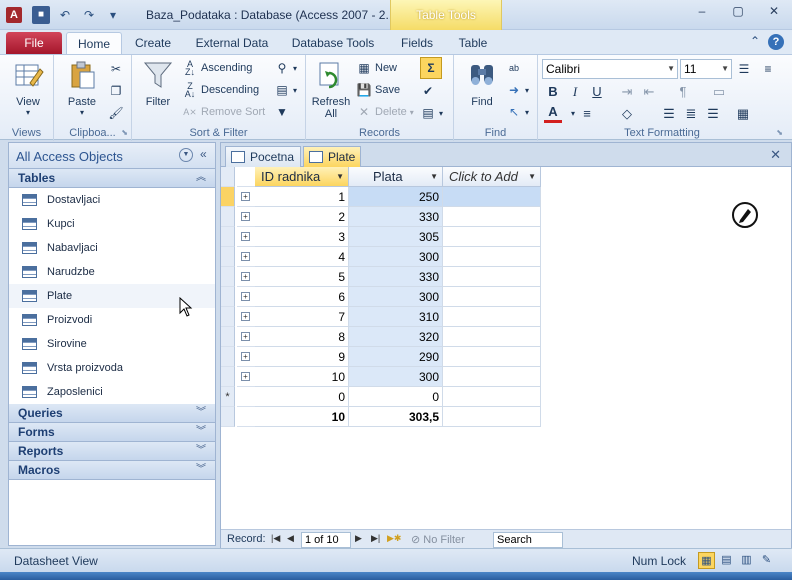 This screenshot has height=580, width=792. I want to click on cell-plata: 250, so click(396, 197).